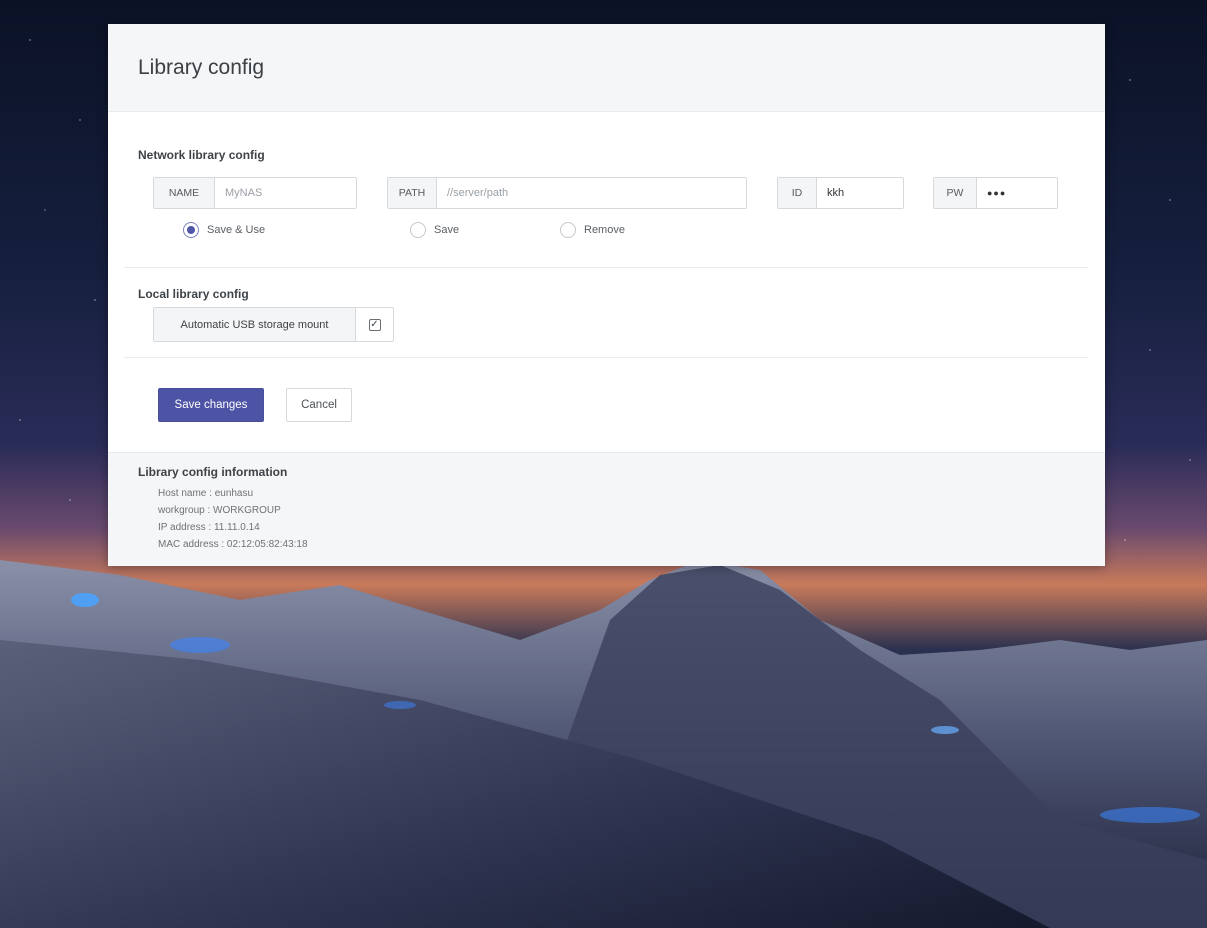 The image size is (1207, 928). I want to click on local-section-label: Local library config, so click(193, 294).